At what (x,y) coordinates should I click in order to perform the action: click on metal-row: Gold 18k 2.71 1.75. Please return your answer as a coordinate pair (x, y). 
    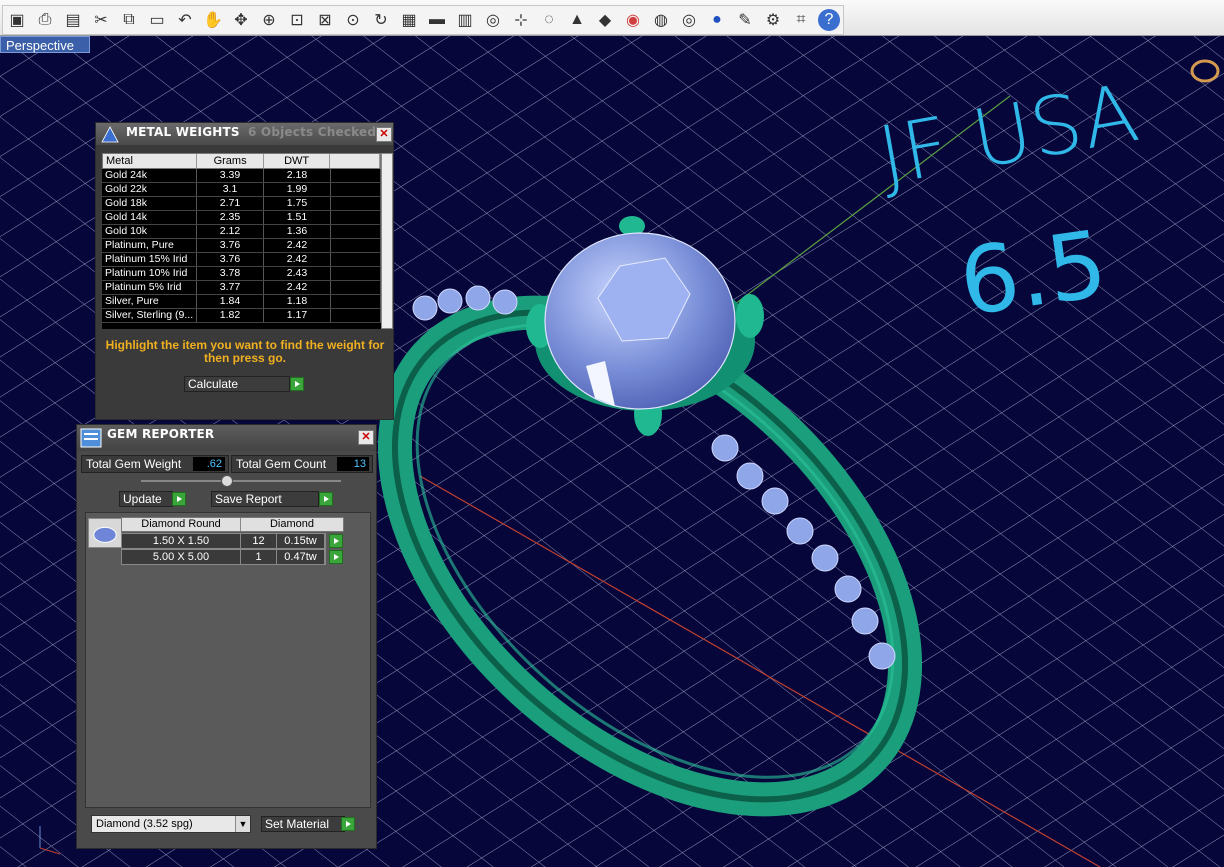
    Looking at the image, I should click on (241, 204).